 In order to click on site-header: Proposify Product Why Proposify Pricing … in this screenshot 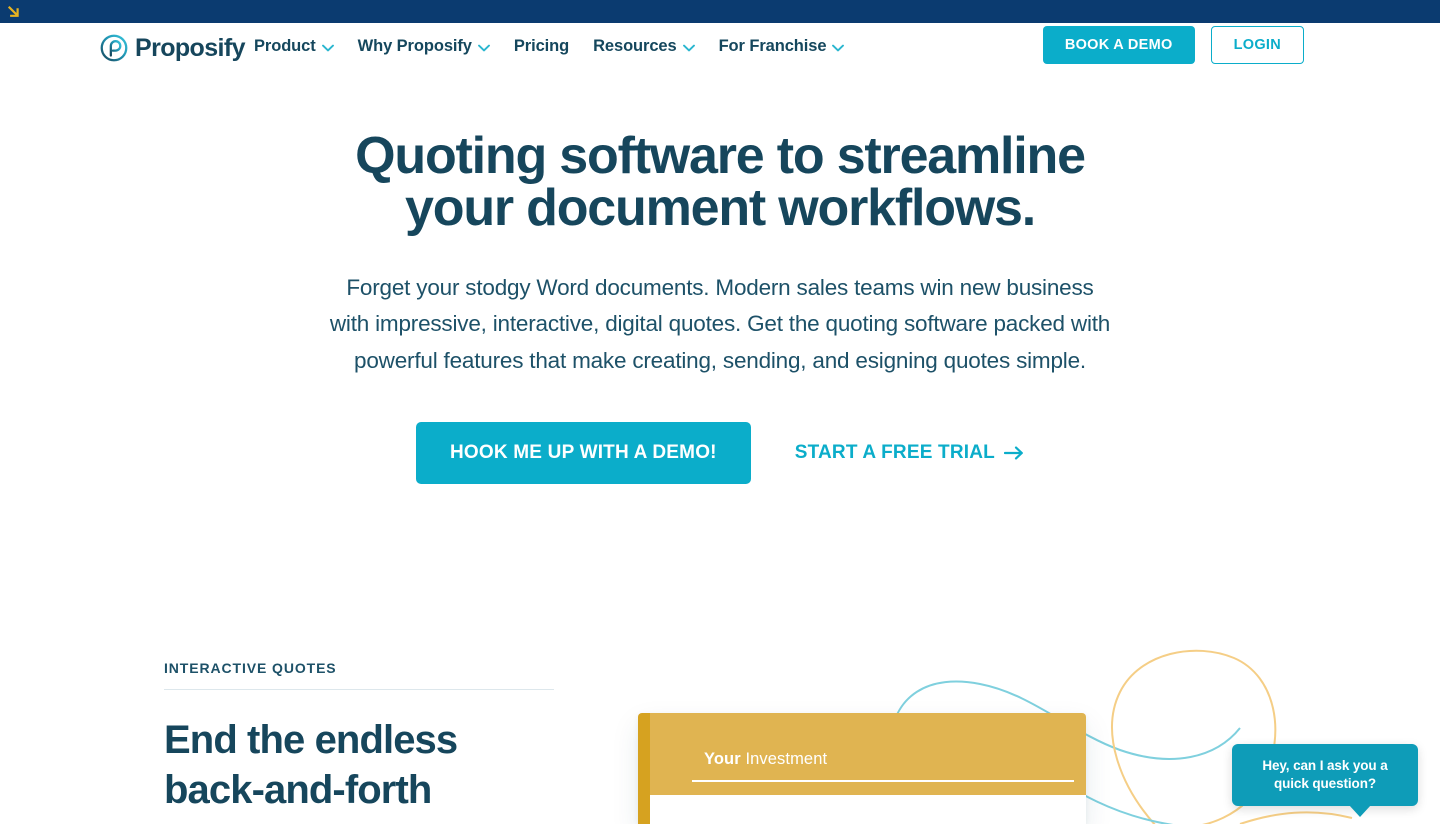, I will do `click(720, 59)`.